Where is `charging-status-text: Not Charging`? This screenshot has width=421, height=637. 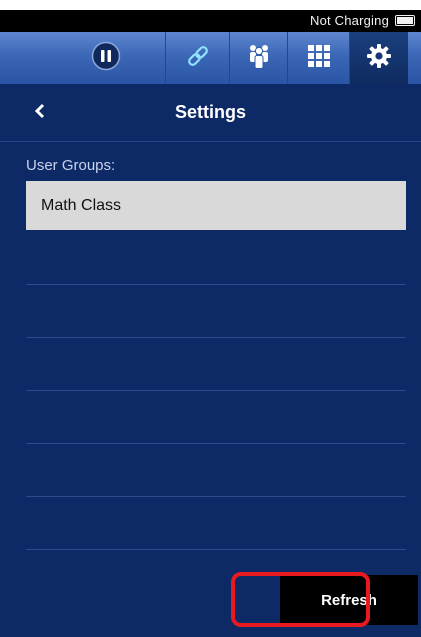 charging-status-text: Not Charging is located at coordinates (349, 20).